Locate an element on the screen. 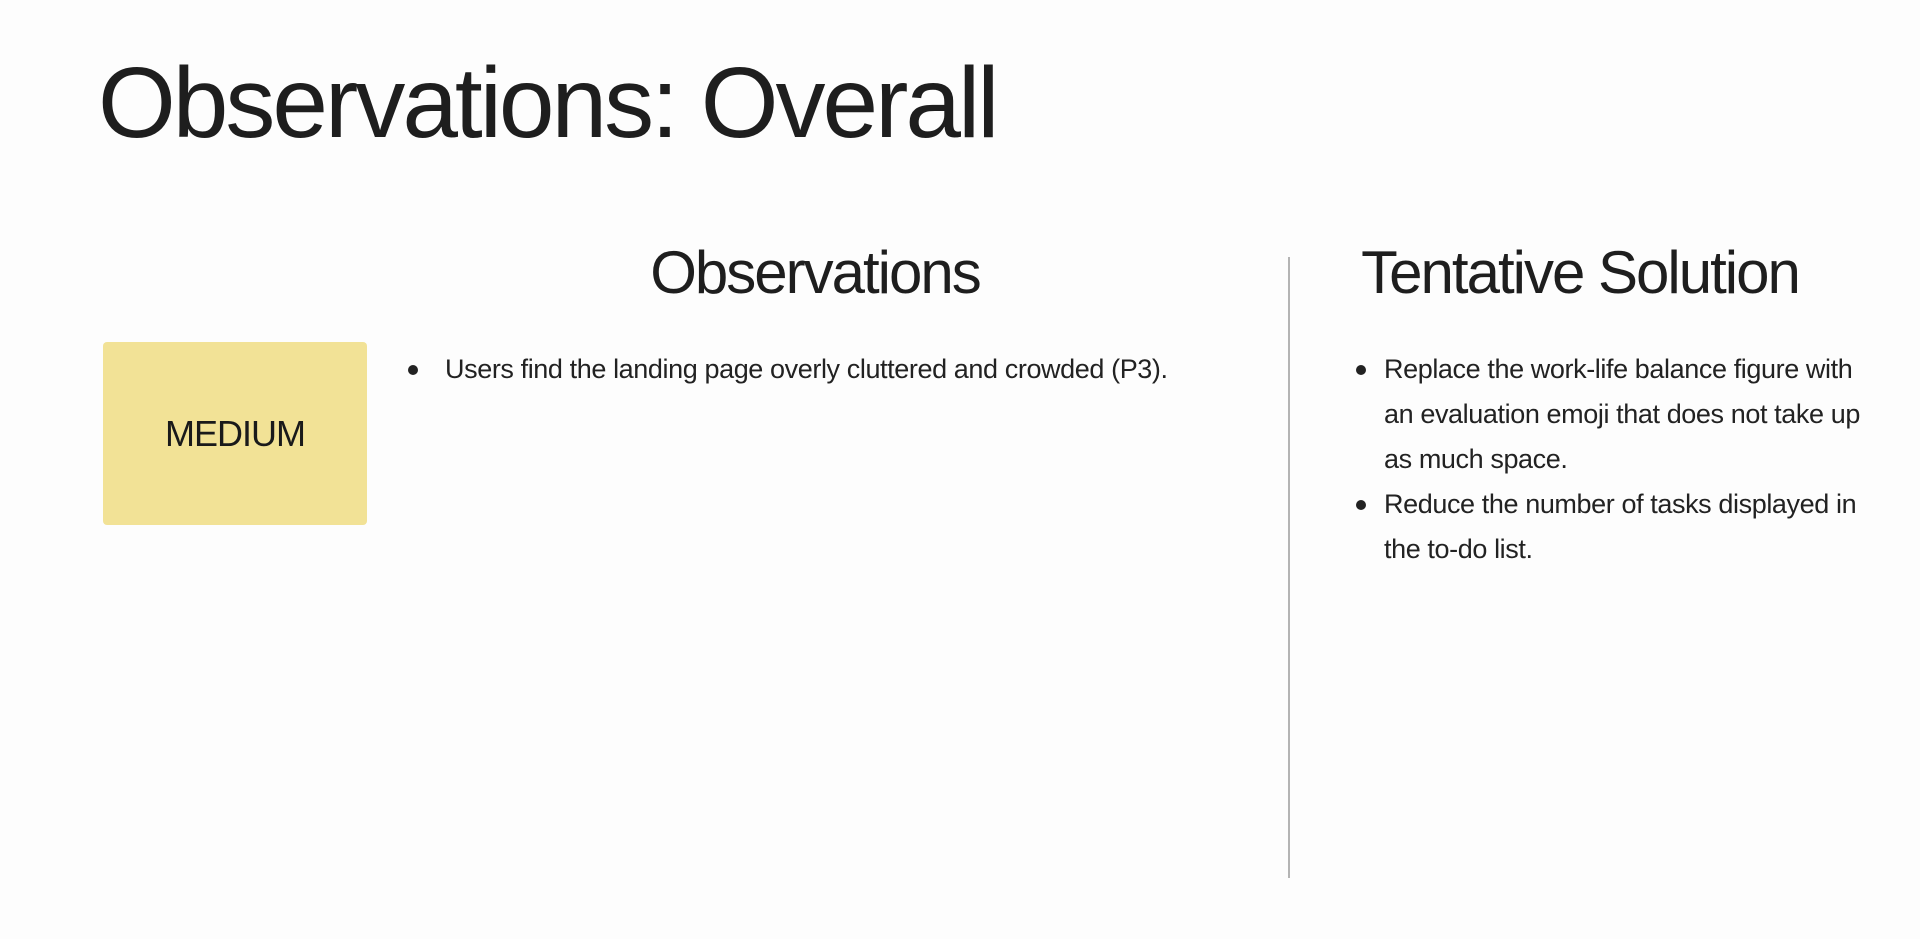  column-divider is located at coordinates (1289, 567).